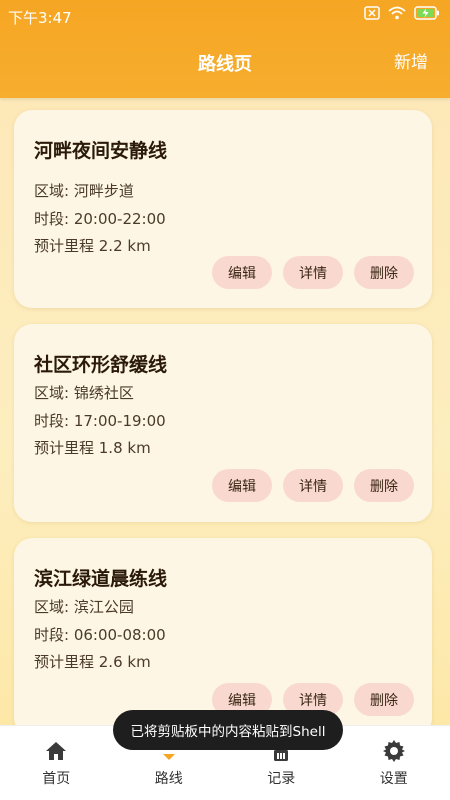 Image resolution: width=450 pixels, height=800 pixels. Describe the element at coordinates (411, 60) in the screenshot. I see `add-route-button: 新增` at that location.